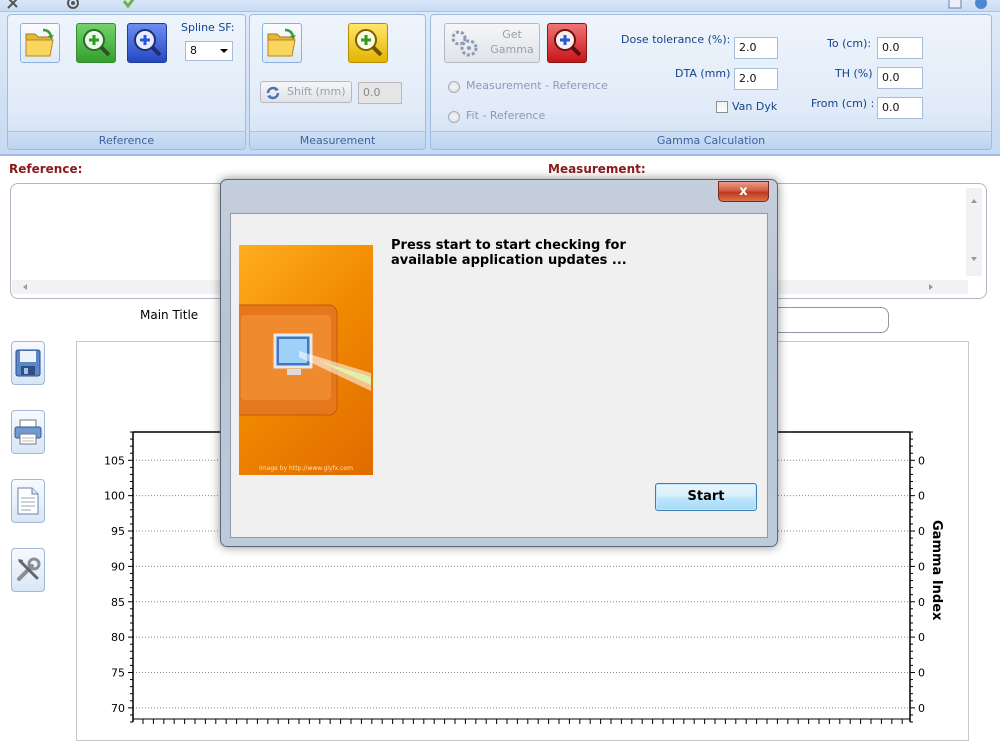  I want to click on quick-access-toolbar, so click(500, 6).